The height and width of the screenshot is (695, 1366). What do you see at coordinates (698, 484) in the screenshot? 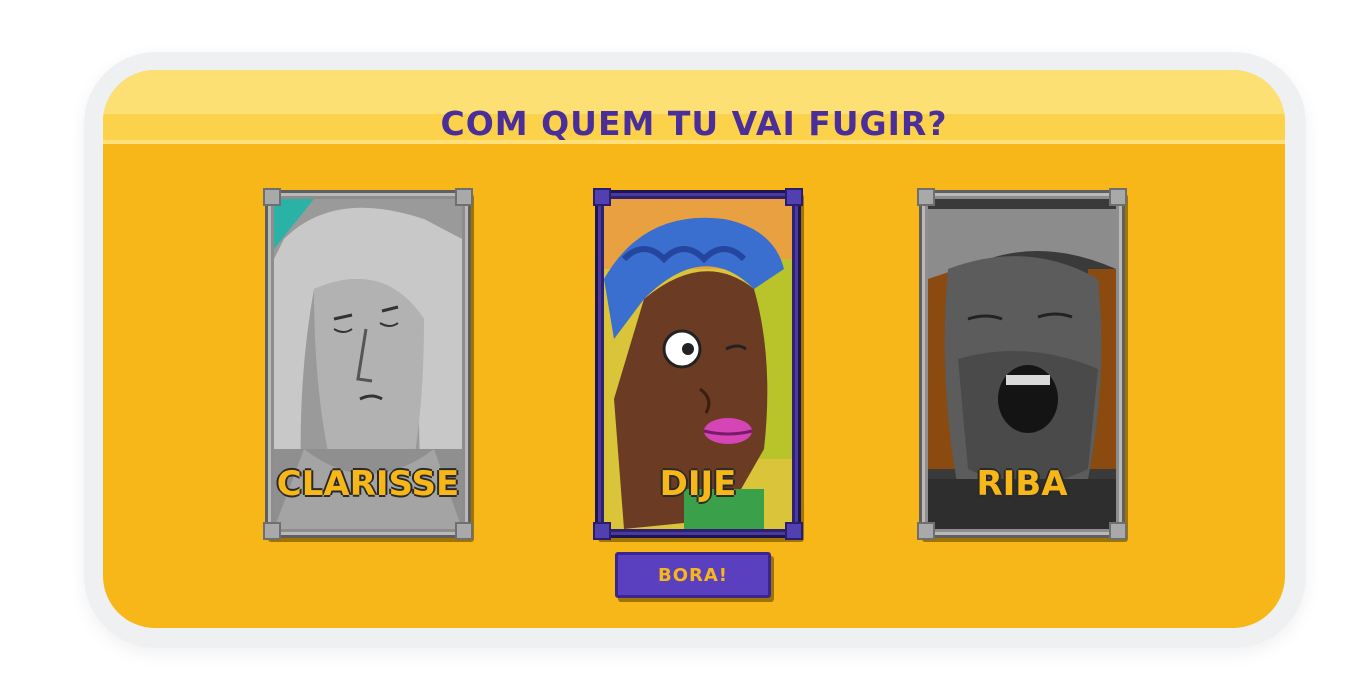
I see `character-name: DIJE` at bounding box center [698, 484].